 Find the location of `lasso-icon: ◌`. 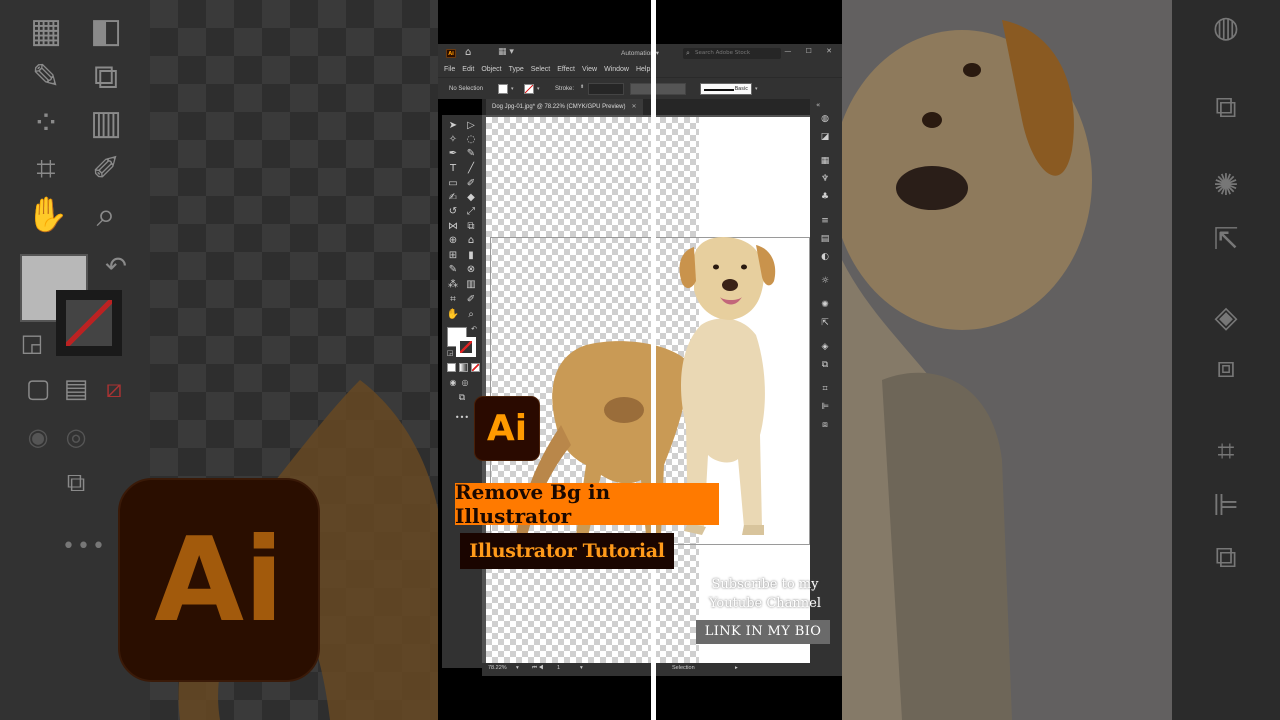

lasso-icon: ◌ is located at coordinates (471, 139).